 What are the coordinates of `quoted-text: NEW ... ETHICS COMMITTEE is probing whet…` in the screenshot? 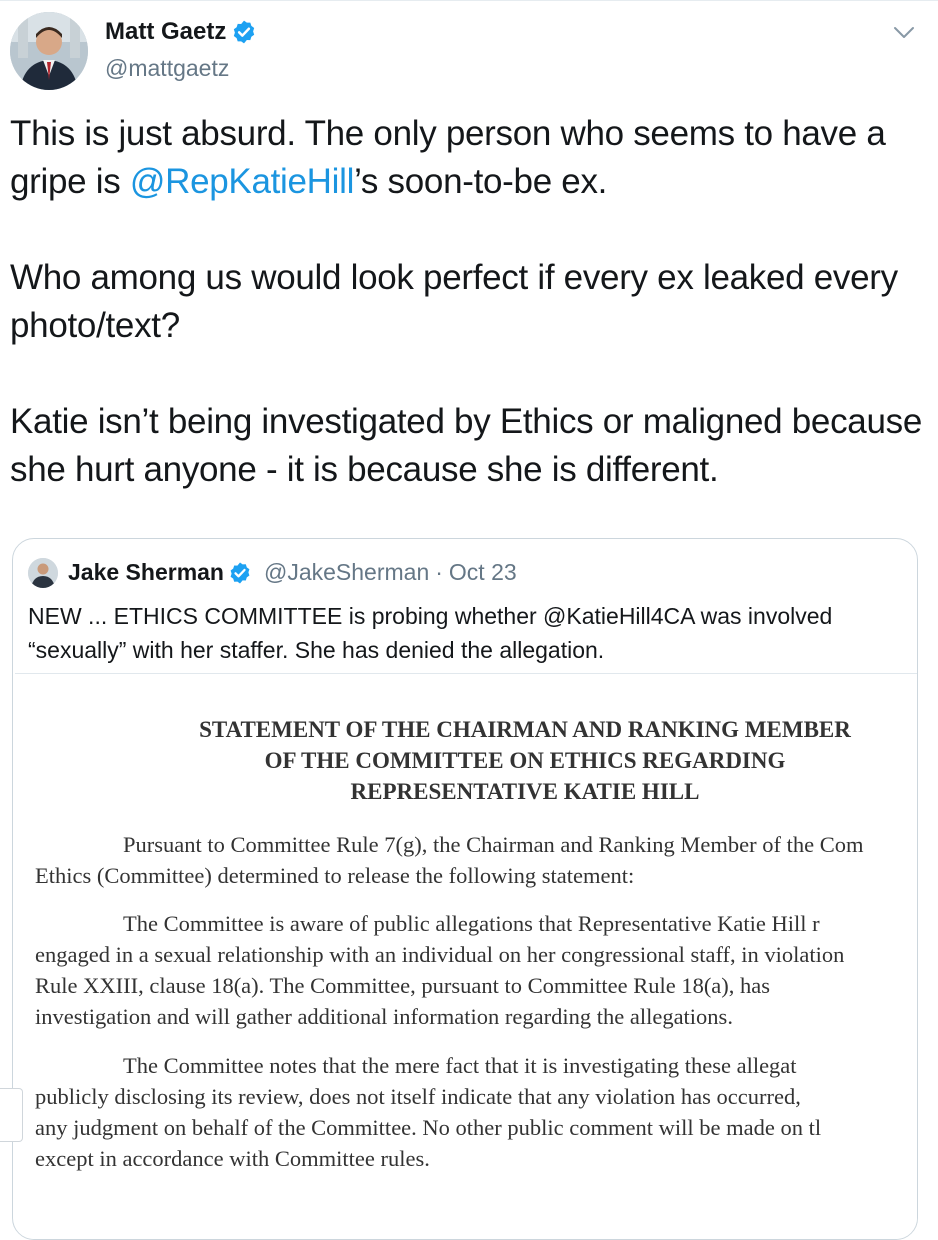 It's located at (430, 633).